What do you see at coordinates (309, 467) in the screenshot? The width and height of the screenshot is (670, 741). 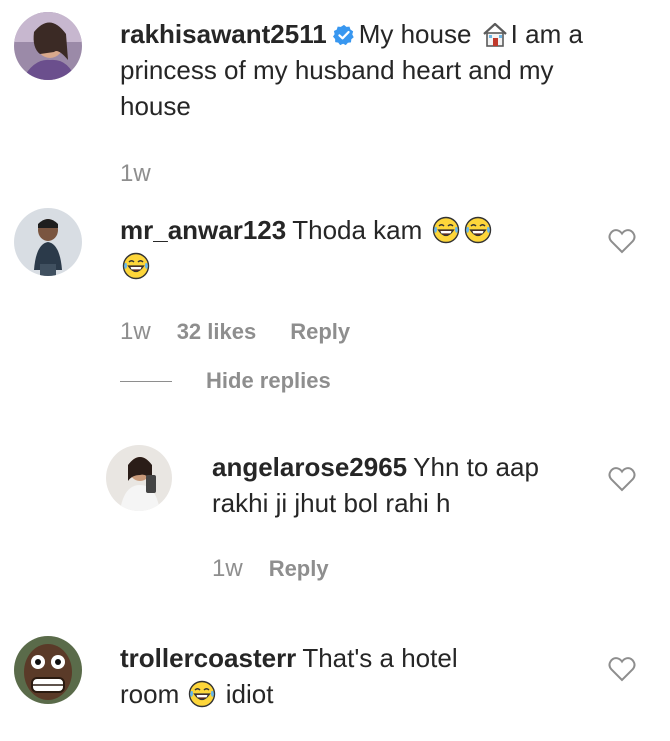 I see `username: angelarose2965` at bounding box center [309, 467].